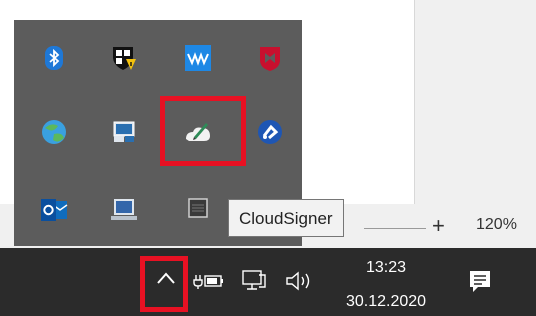 The width and height of the screenshot is (536, 316). I want to click on chevron-highlight-box, so click(164, 284).